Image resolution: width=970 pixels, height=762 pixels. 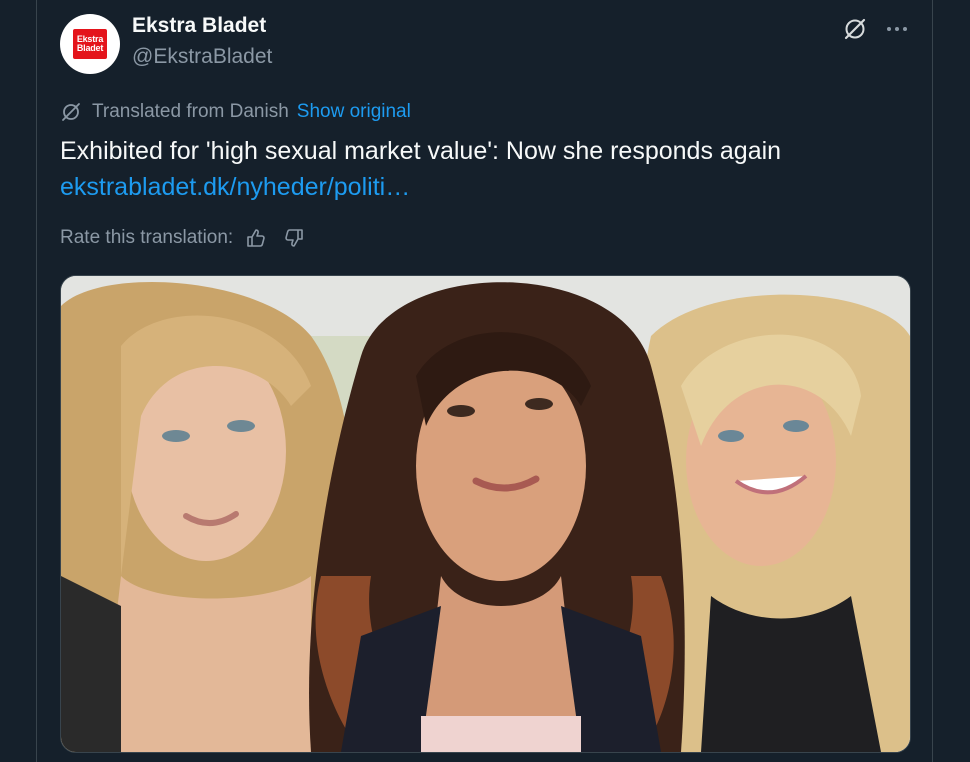 What do you see at coordinates (199, 26) in the screenshot?
I see `display-name: Ekstra Bladet` at bounding box center [199, 26].